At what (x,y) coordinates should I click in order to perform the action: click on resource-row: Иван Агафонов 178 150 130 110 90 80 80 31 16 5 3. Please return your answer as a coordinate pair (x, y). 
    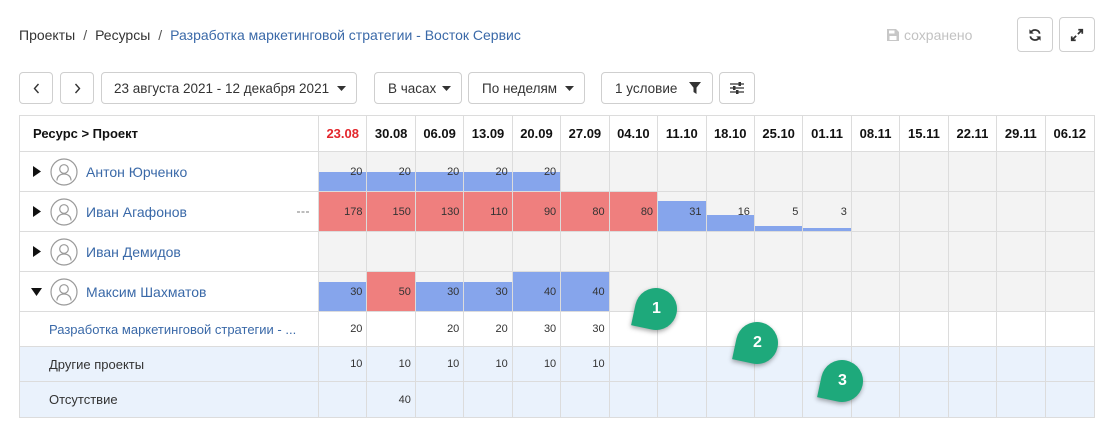
    Looking at the image, I should click on (557, 212).